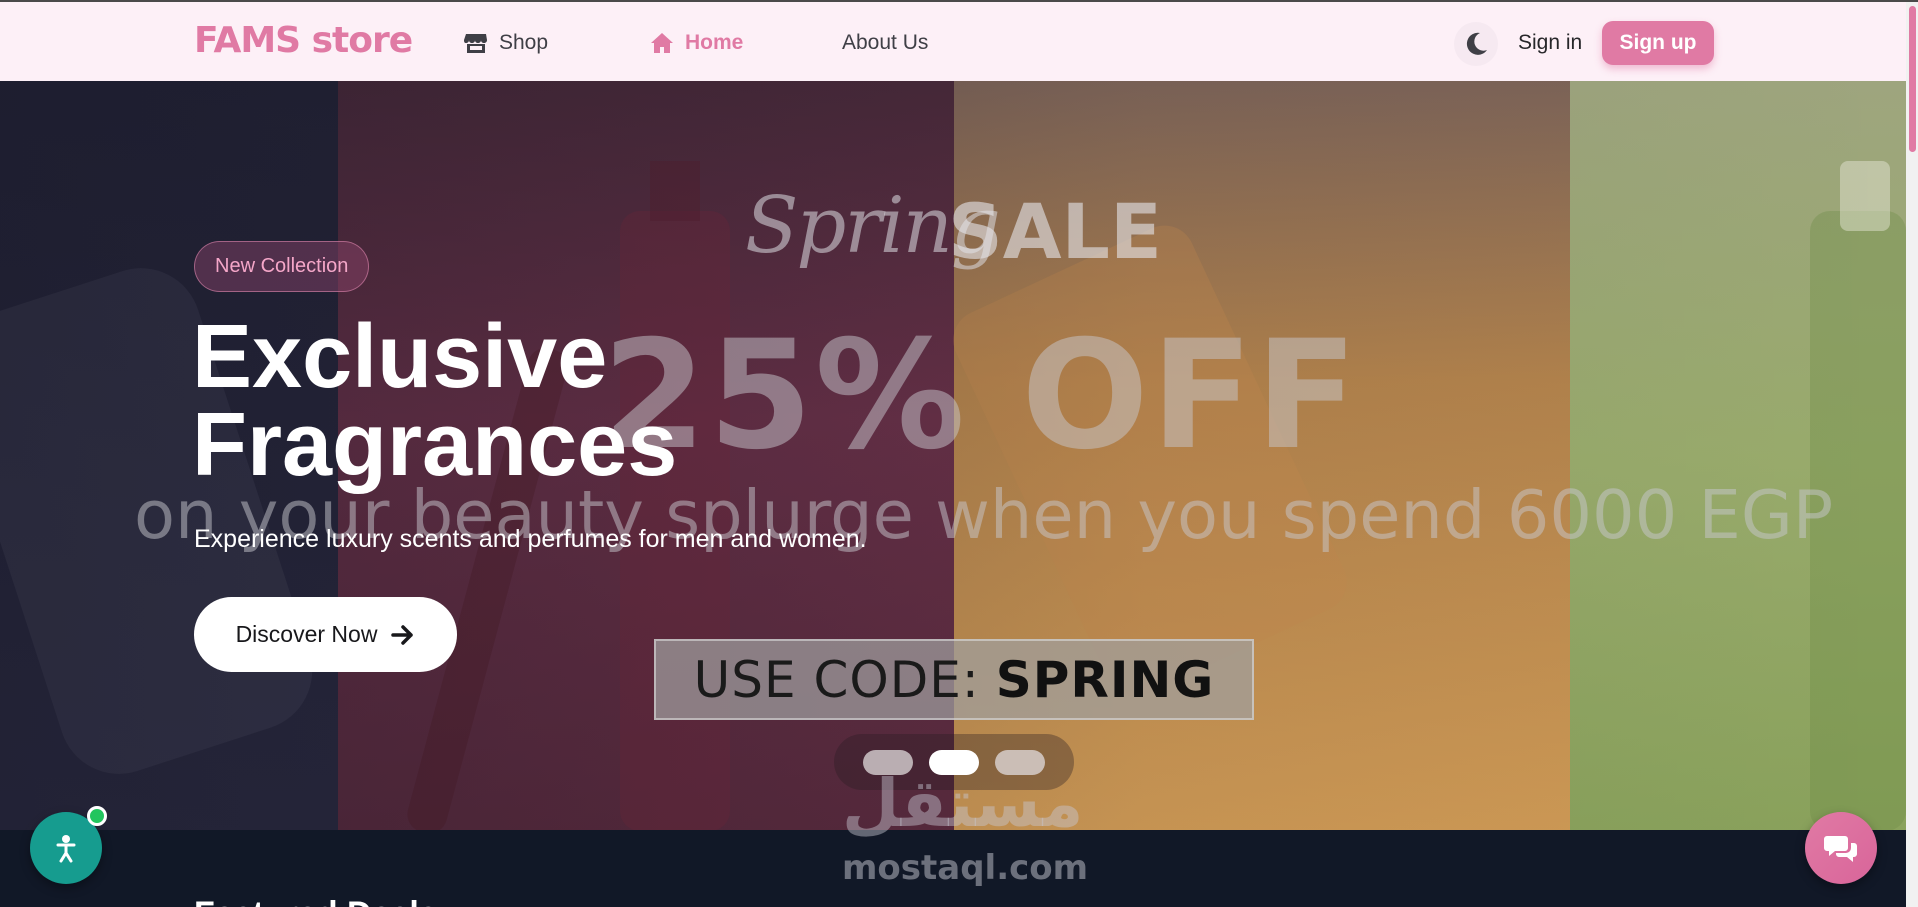 Image resolution: width=1918 pixels, height=907 pixels. Describe the element at coordinates (303, 40) in the screenshot. I see `brand-logo: FAMS store` at that location.